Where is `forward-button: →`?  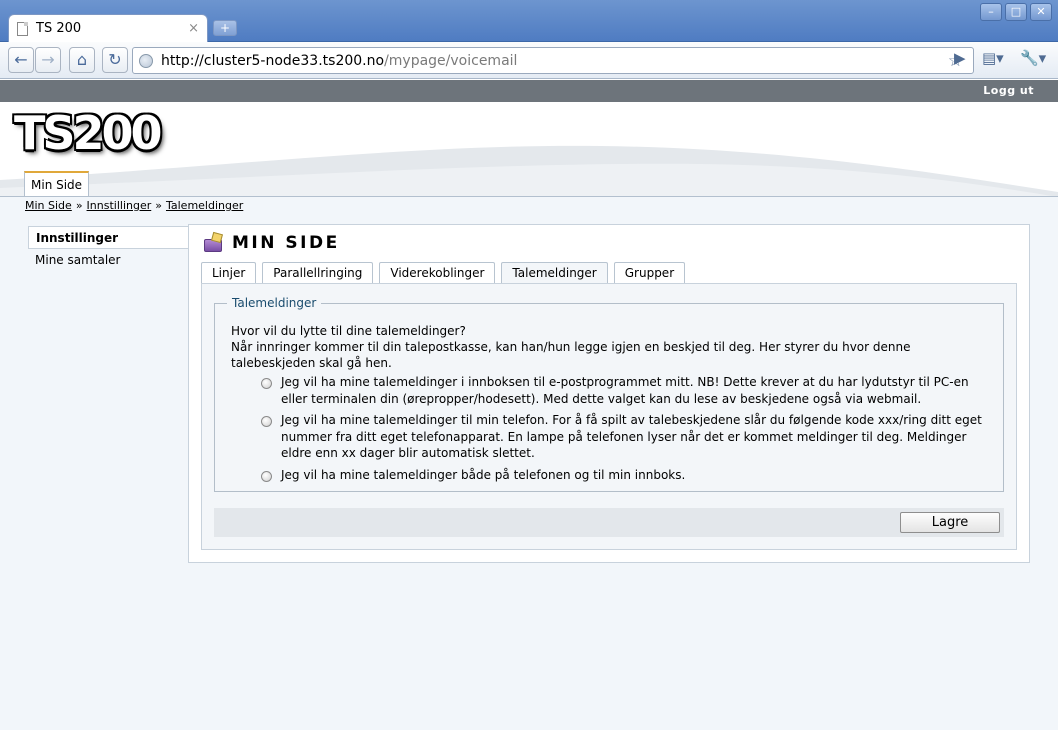 forward-button: → is located at coordinates (48, 60).